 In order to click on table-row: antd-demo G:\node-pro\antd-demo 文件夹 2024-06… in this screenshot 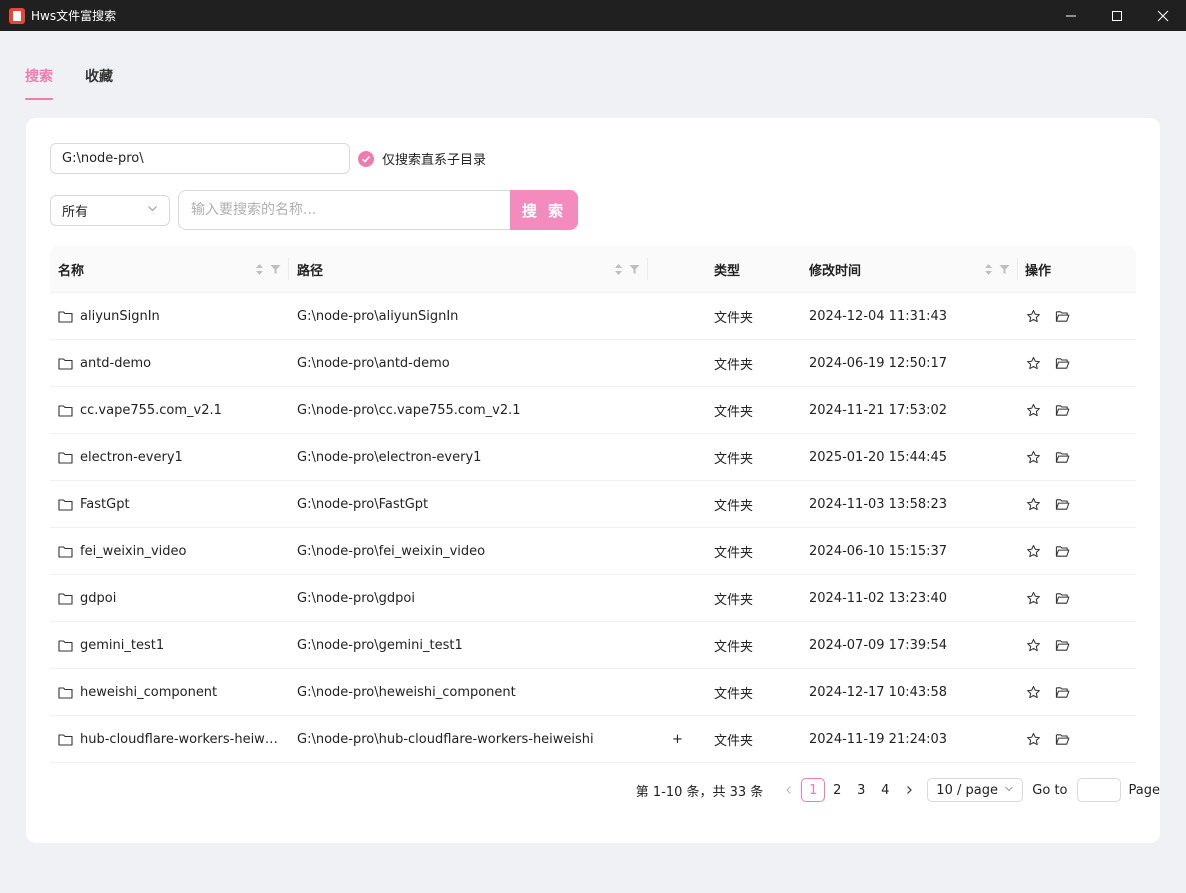, I will do `click(593, 363)`.